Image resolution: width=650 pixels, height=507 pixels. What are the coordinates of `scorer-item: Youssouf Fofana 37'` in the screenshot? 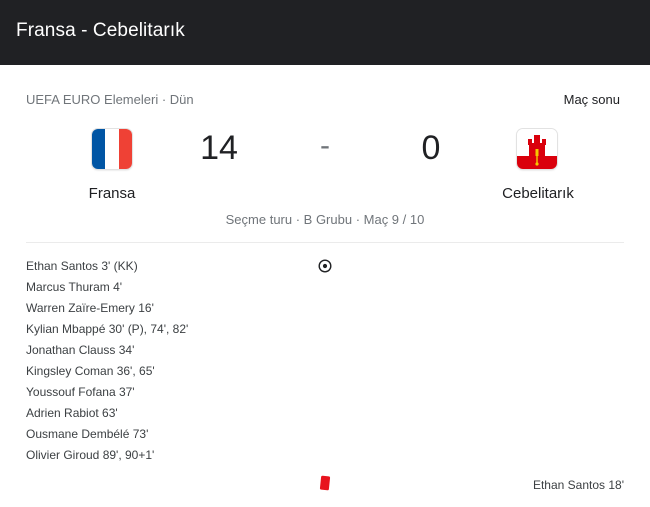 It's located at (80, 392).